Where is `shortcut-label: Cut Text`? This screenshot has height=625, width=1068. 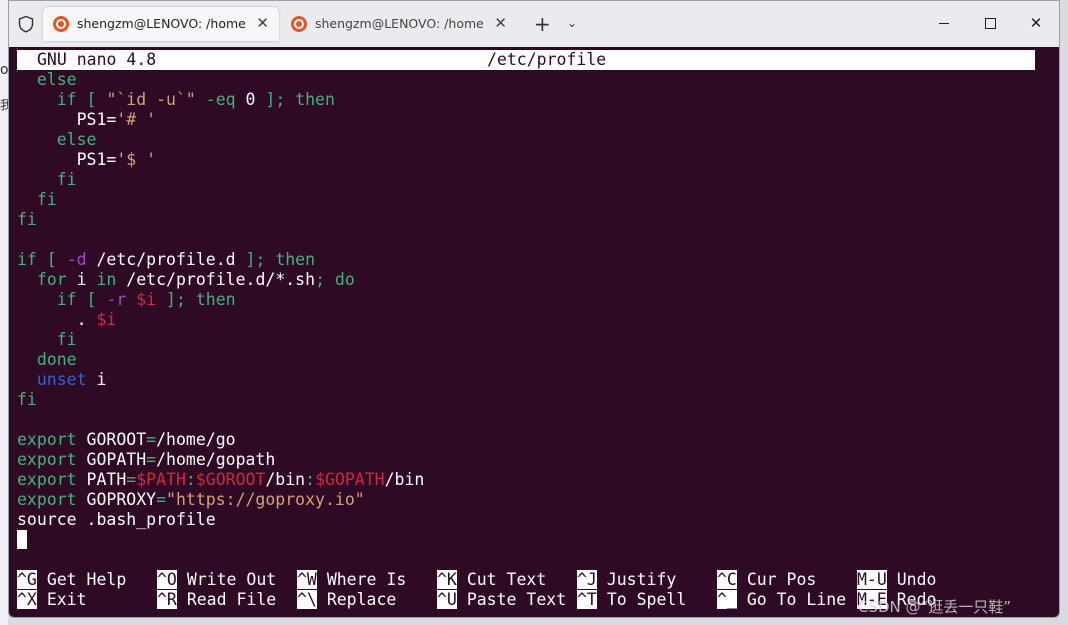 shortcut-label: Cut Text is located at coordinates (506, 579).